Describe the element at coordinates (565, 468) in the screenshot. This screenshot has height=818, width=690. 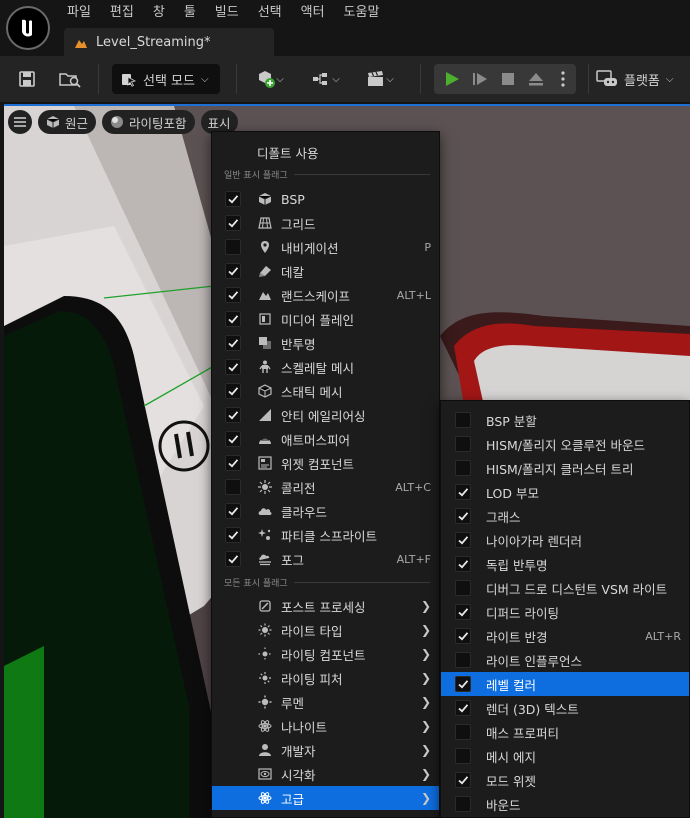
I see `advanced-flag-item: HISM/폴리지 클러스터 트리` at that location.